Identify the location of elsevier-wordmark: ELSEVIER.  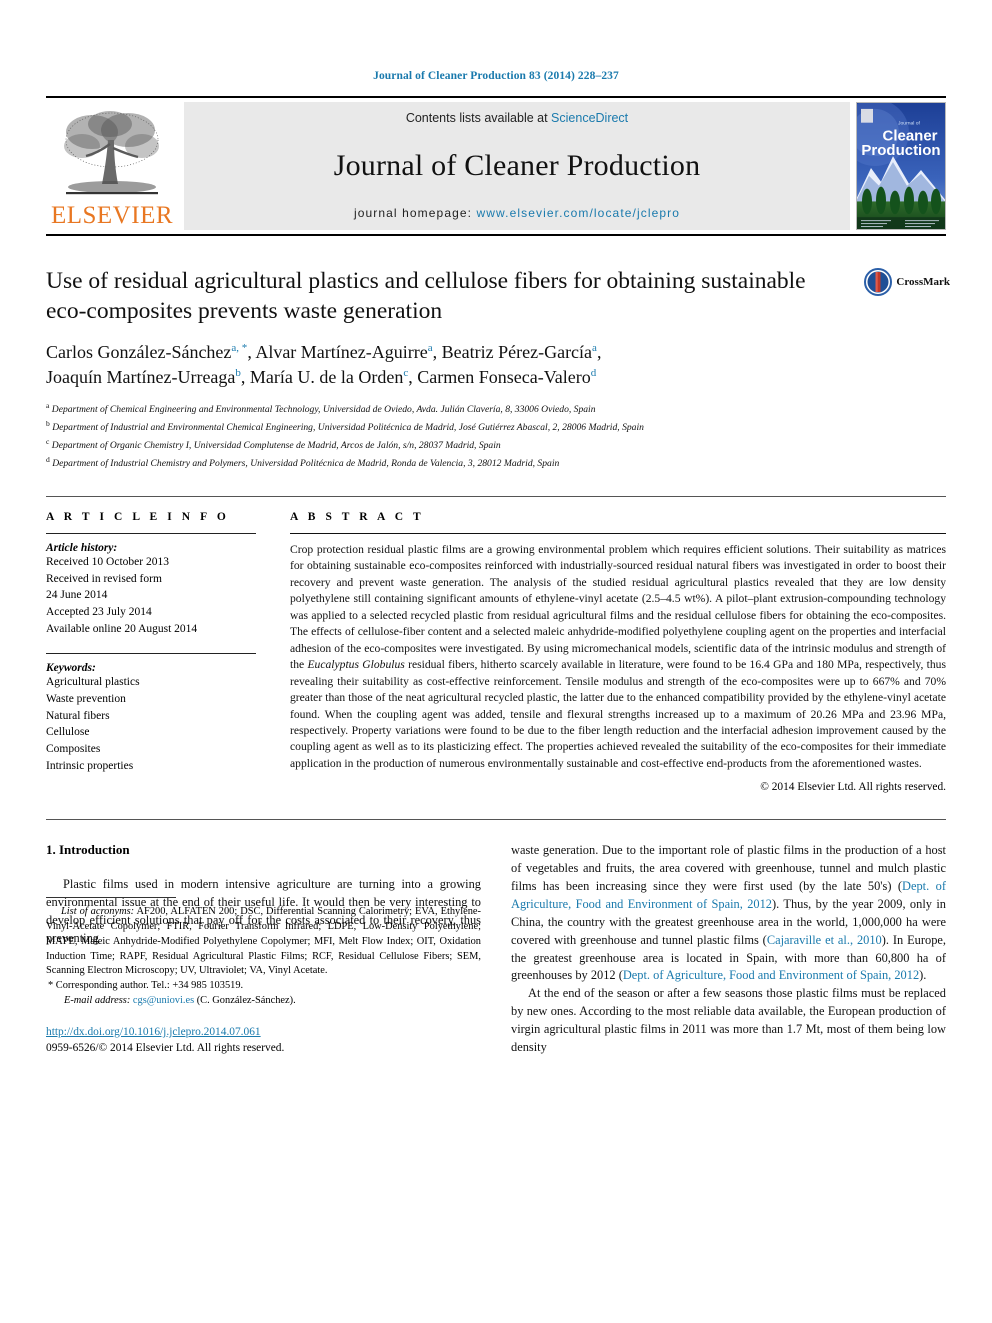
(112, 215).